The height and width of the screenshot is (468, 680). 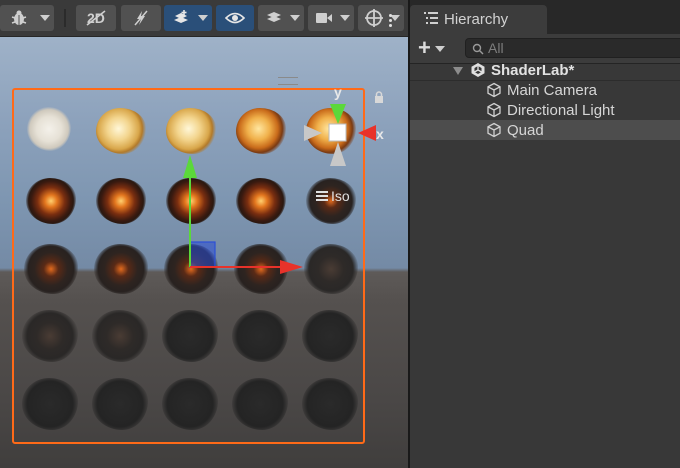 What do you see at coordinates (552, 90) in the screenshot?
I see `hierarchy-item-label: Main Camera` at bounding box center [552, 90].